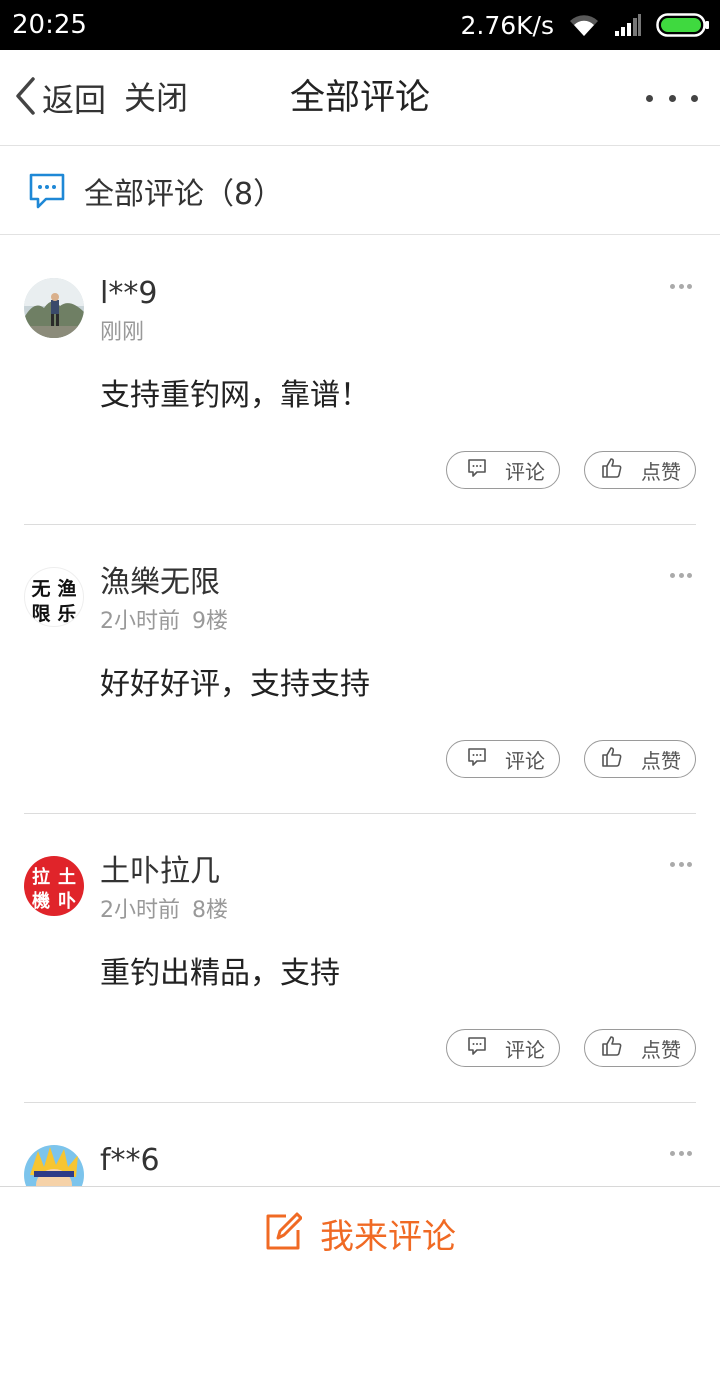 The width and height of the screenshot is (720, 1392). What do you see at coordinates (220, 973) in the screenshot?
I see `comment-text: 重钓出精品，支持` at bounding box center [220, 973].